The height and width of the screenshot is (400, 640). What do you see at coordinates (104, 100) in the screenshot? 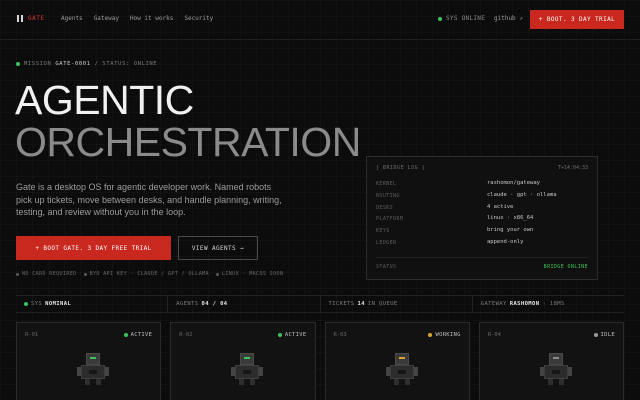
I see `hero-title-line1: AGENTIC` at bounding box center [104, 100].